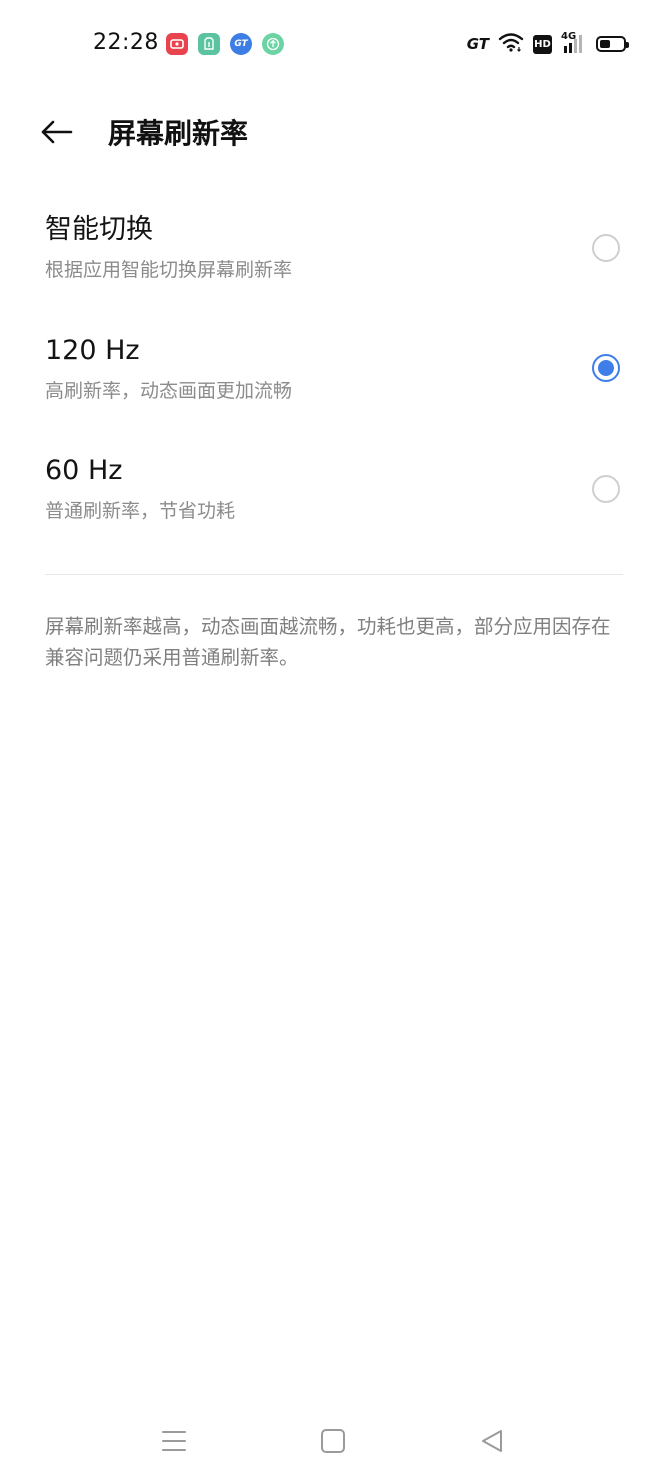 The image size is (666, 1480). Describe the element at coordinates (99, 229) in the screenshot. I see `option-title: 智能切换` at that location.